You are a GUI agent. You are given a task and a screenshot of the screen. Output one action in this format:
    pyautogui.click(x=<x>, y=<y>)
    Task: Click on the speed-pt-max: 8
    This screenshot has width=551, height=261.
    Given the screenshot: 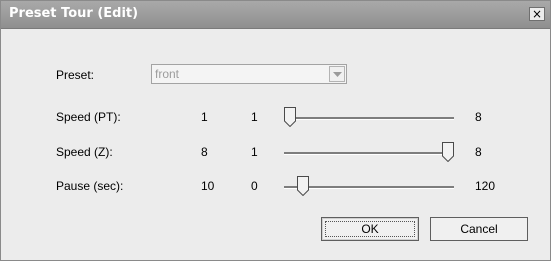 What is the action you would take?
    pyautogui.click(x=478, y=117)
    